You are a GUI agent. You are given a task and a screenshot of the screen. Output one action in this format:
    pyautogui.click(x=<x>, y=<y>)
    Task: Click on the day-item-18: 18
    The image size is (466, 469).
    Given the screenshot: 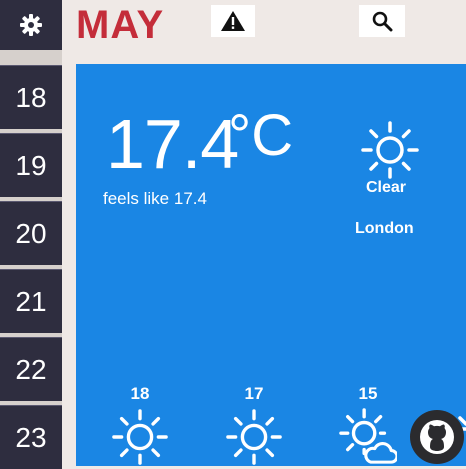 What is the action you would take?
    pyautogui.click(x=31, y=97)
    